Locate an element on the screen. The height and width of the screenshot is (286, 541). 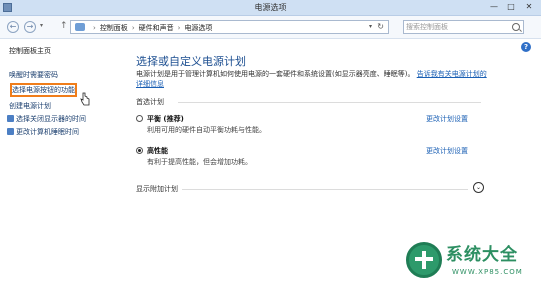
page-title: 选择或自定义电源计划 is located at coordinates (191, 61).